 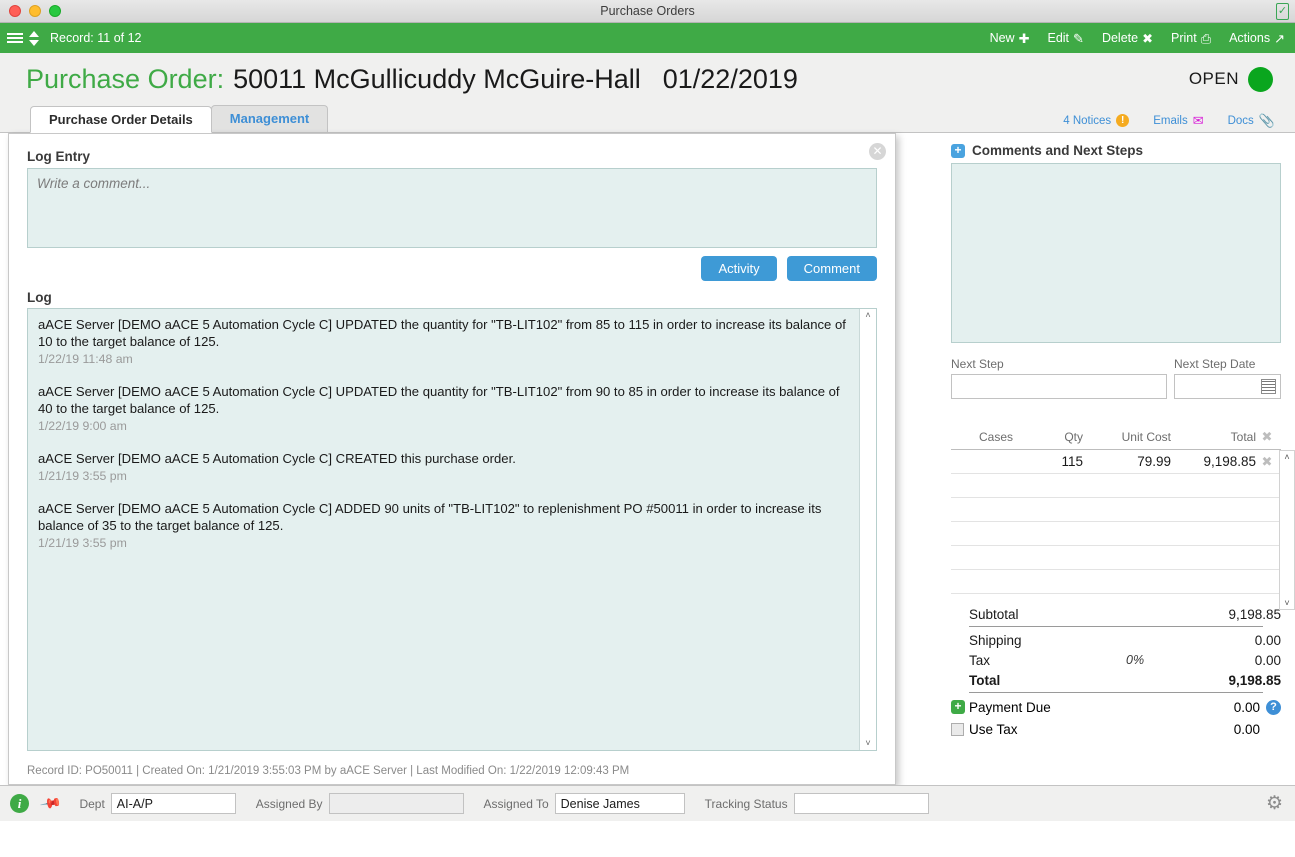 I want to click on next-record-icon, so click(x=34, y=42).